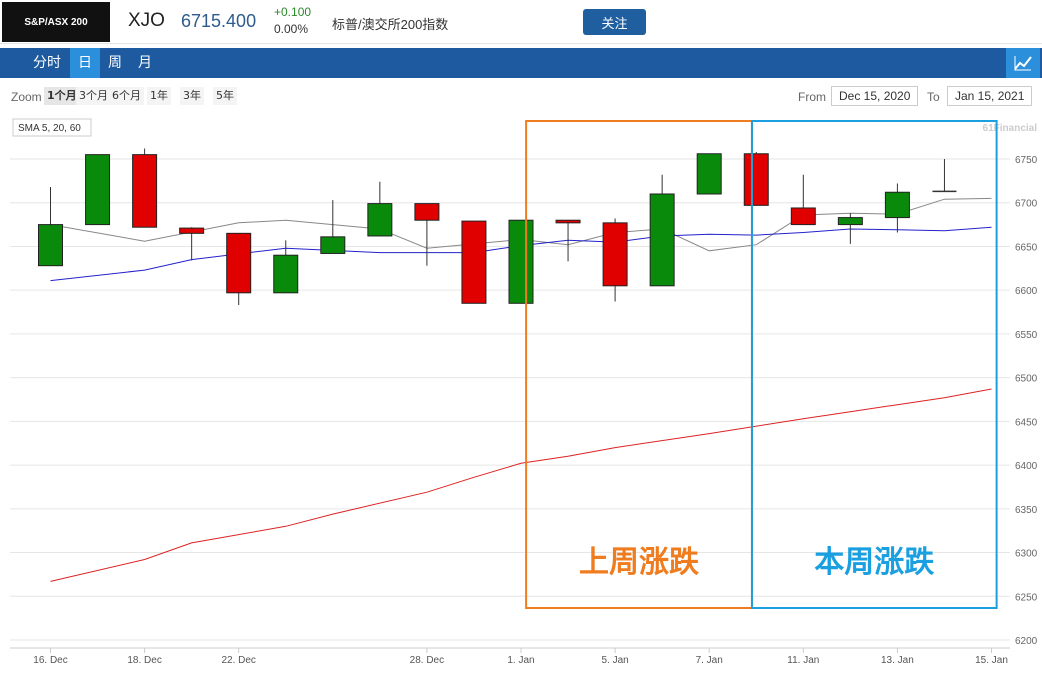 The height and width of the screenshot is (681, 1042). Describe the element at coordinates (1026, 597) in the screenshot. I see `y-tick-label: 6250` at that location.